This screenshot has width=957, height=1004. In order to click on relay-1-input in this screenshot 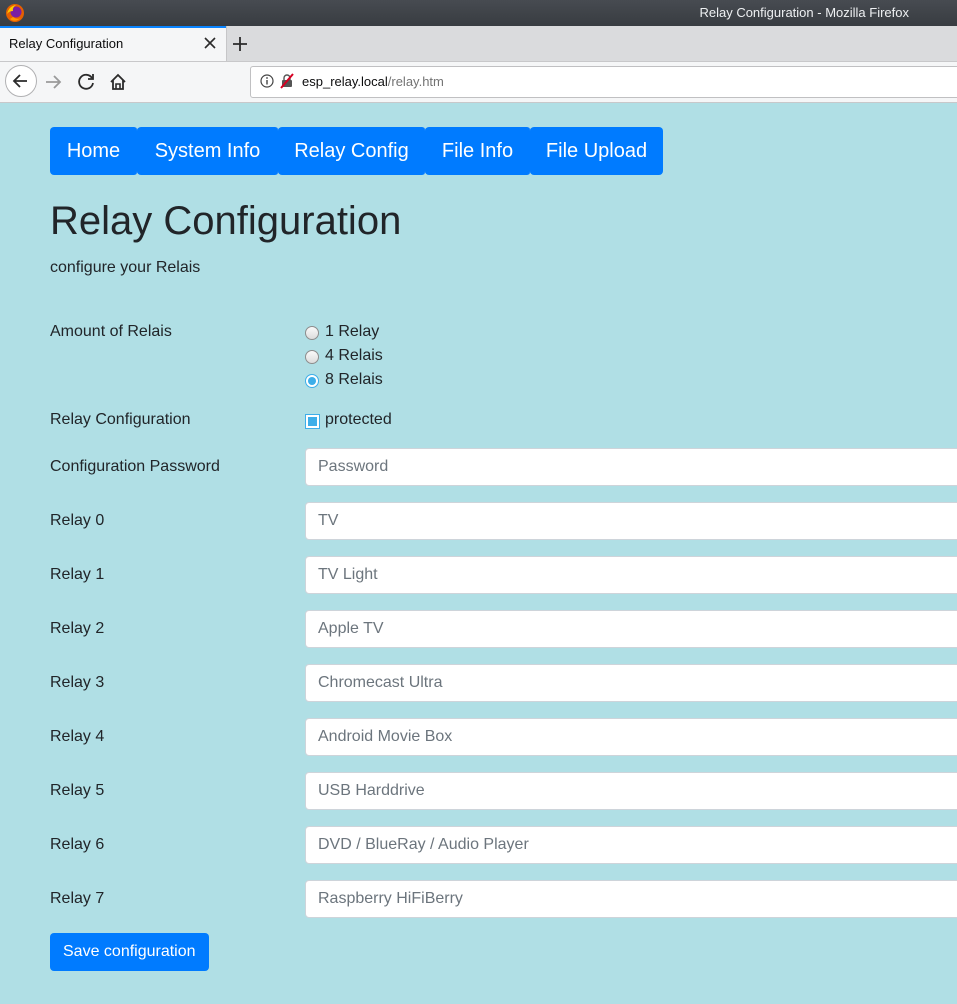, I will do `click(631, 575)`.